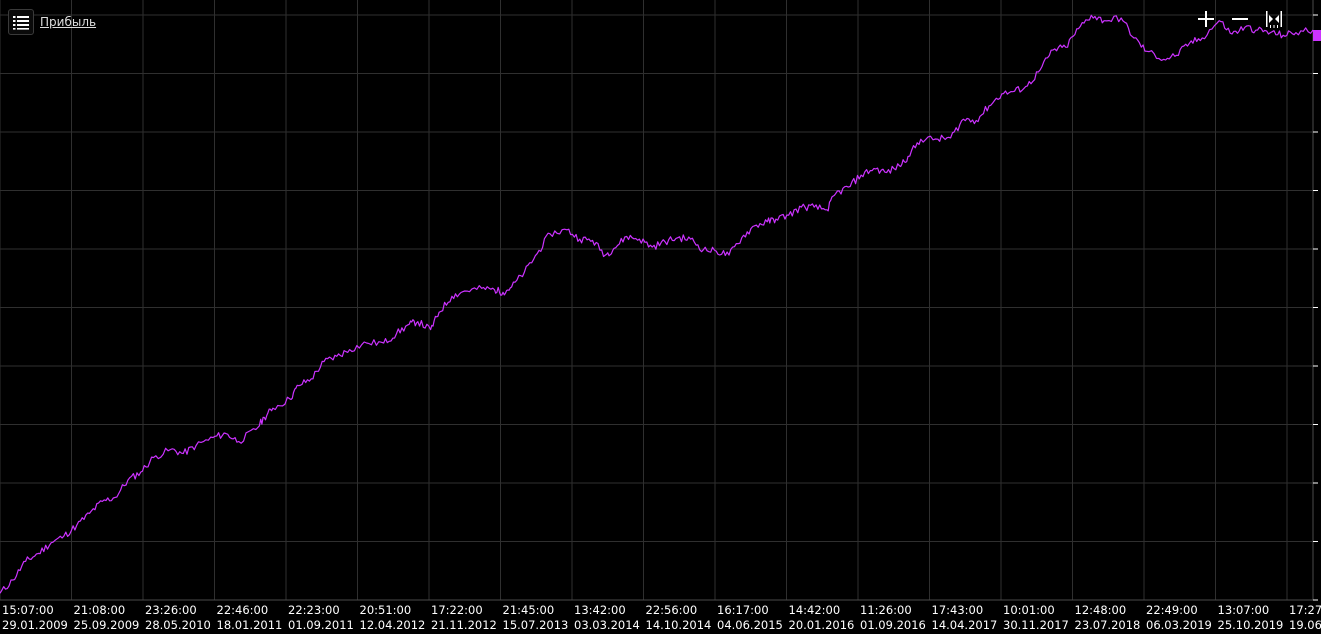  I want to click on x-tick-date: 19.06, so click(1305, 625).